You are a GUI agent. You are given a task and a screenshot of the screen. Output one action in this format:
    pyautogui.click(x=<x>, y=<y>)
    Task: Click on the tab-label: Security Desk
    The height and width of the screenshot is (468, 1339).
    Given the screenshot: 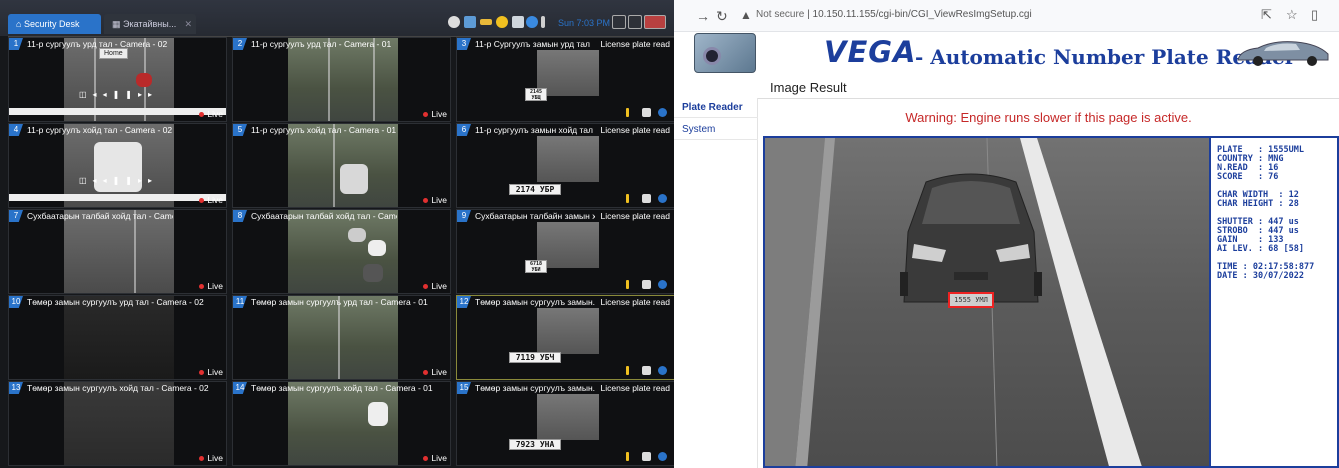 What is the action you would take?
    pyautogui.click(x=51, y=24)
    